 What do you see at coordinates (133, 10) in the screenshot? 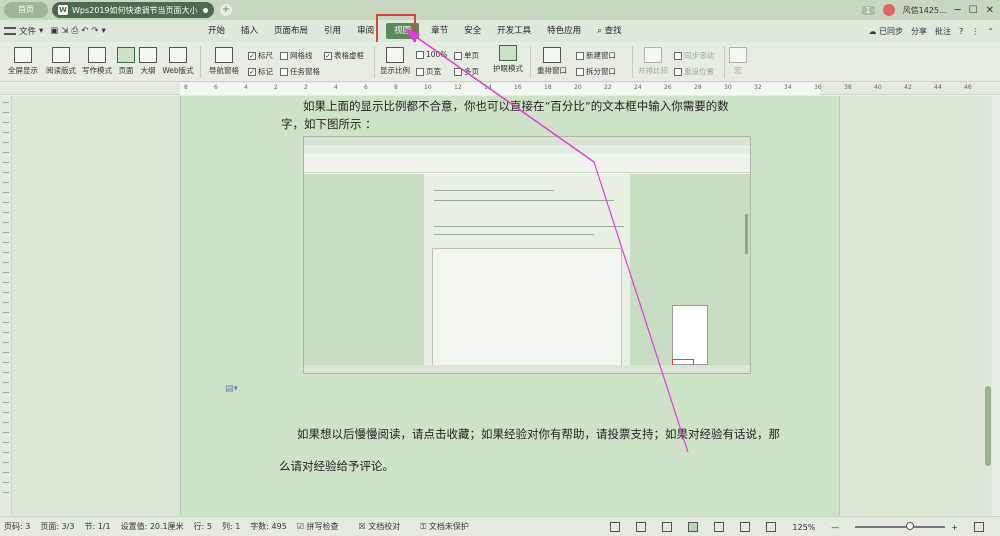
I see `tab-document: W Wps2019如何快速调节当页面大小` at bounding box center [133, 10].